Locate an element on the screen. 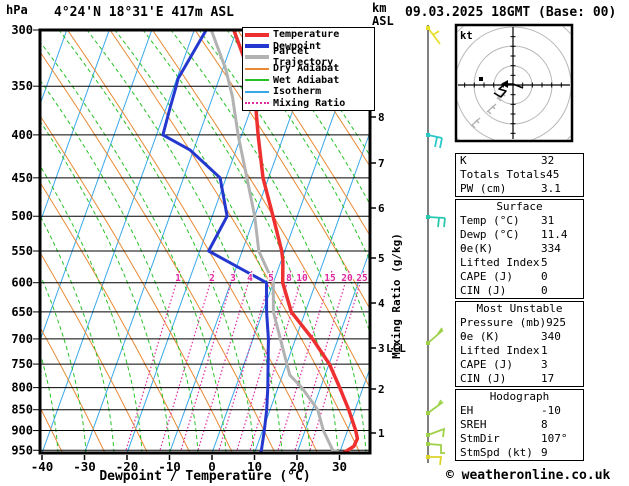  pressure-tick-label: 500 is located at coordinates (22, 216).